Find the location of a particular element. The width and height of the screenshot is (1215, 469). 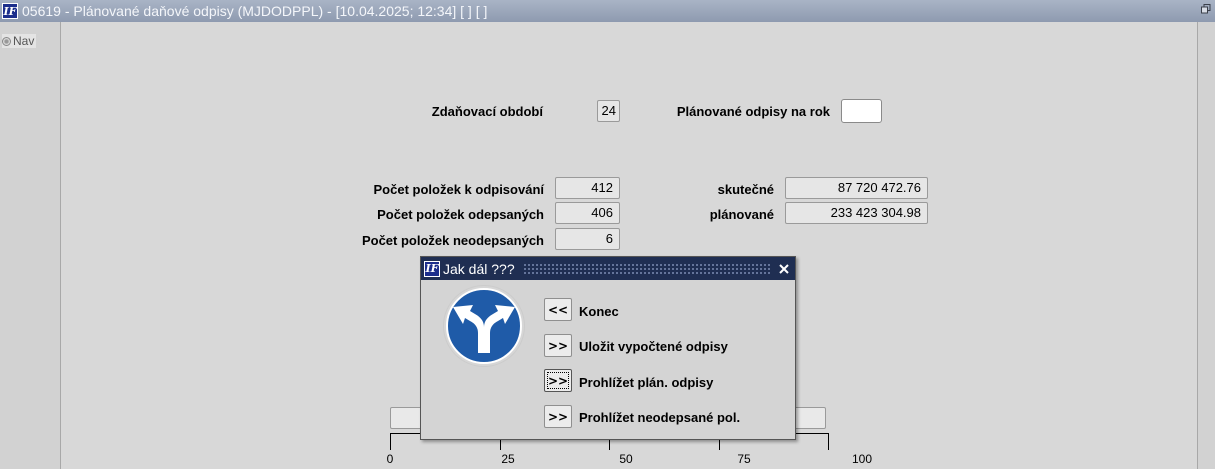

progress-tick-label: 50 is located at coordinates (626, 459).